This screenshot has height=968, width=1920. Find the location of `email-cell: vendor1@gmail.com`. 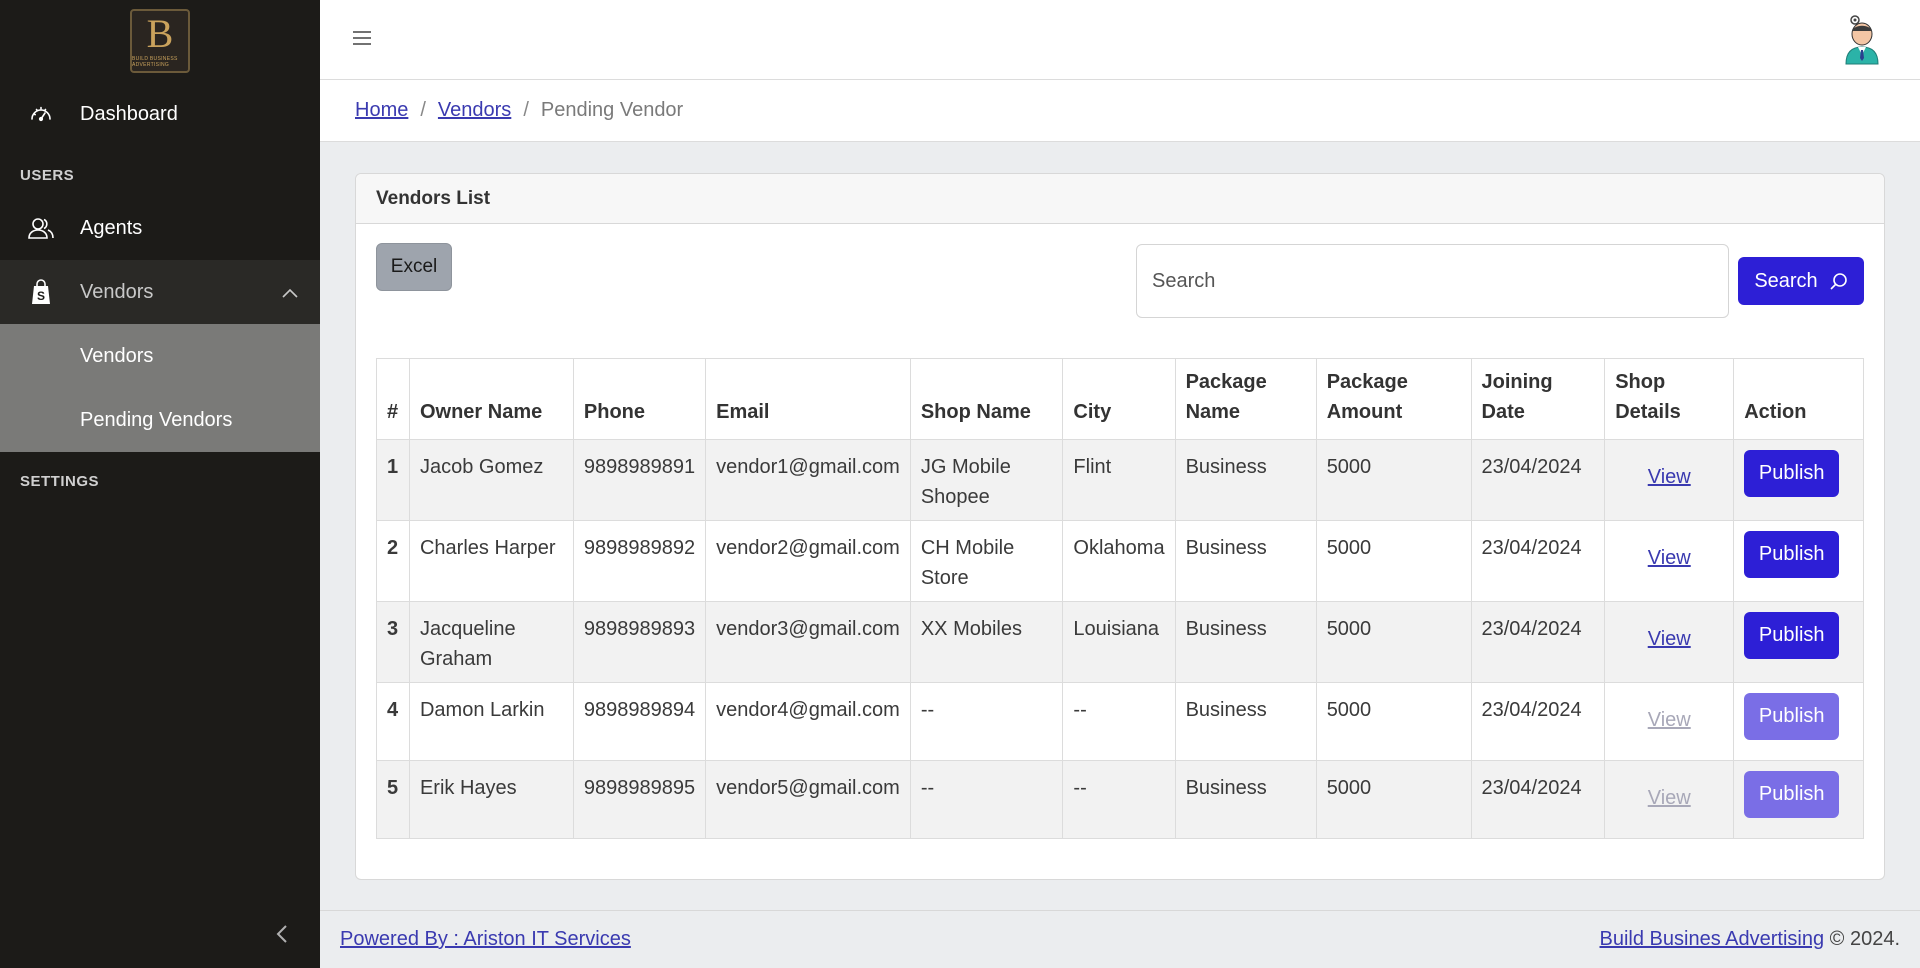

email-cell: vendor1@gmail.com is located at coordinates (808, 480).